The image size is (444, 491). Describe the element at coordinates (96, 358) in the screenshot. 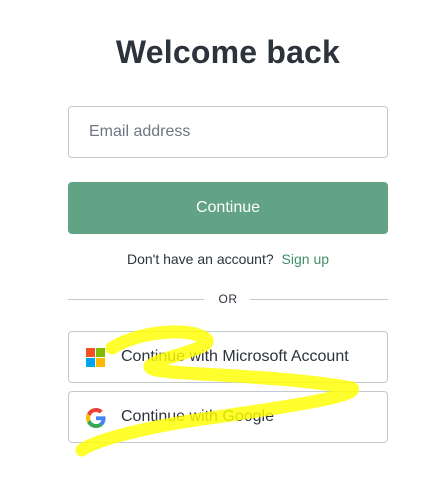

I see `microsoft-logo-icon` at that location.